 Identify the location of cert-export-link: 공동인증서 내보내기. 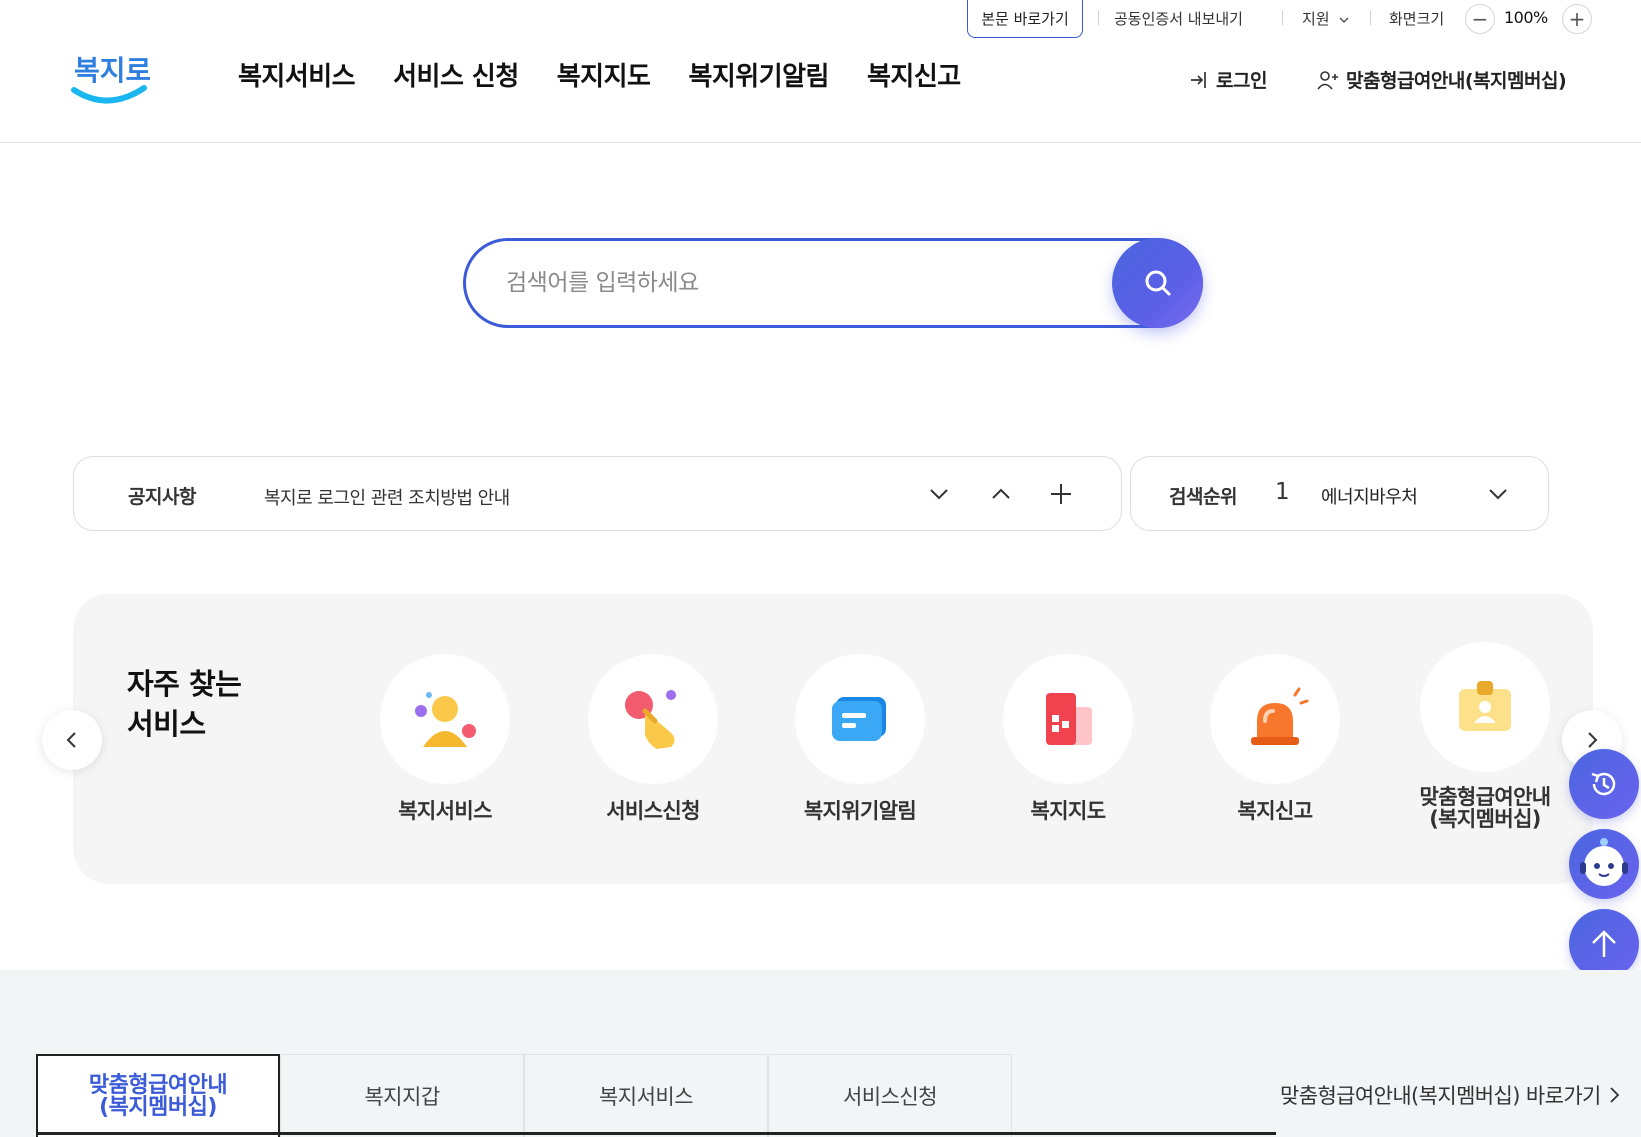
(1178, 18).